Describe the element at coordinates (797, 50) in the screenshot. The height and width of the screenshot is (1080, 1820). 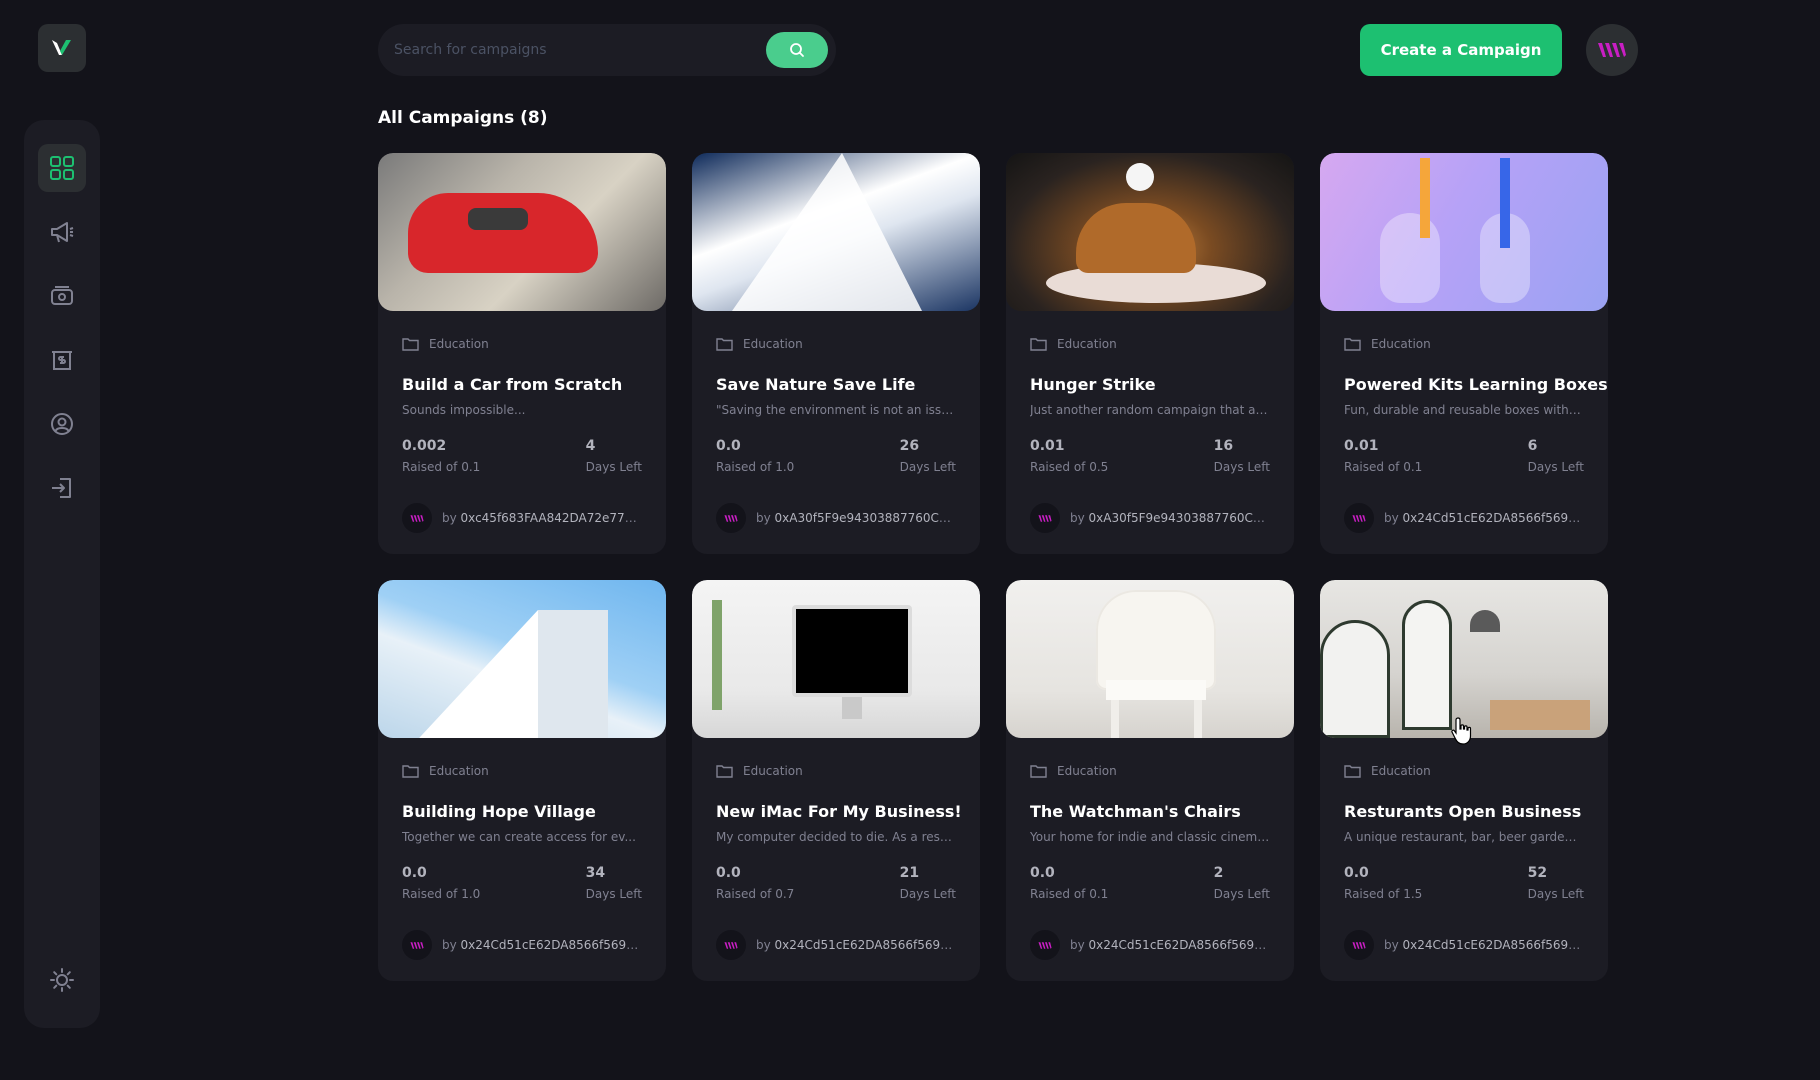
I see `search-button` at that location.